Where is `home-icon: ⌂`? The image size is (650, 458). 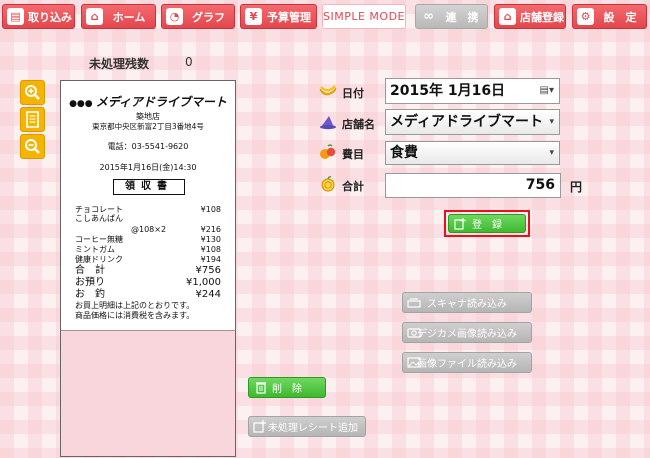 home-icon: ⌂ is located at coordinates (94, 16).